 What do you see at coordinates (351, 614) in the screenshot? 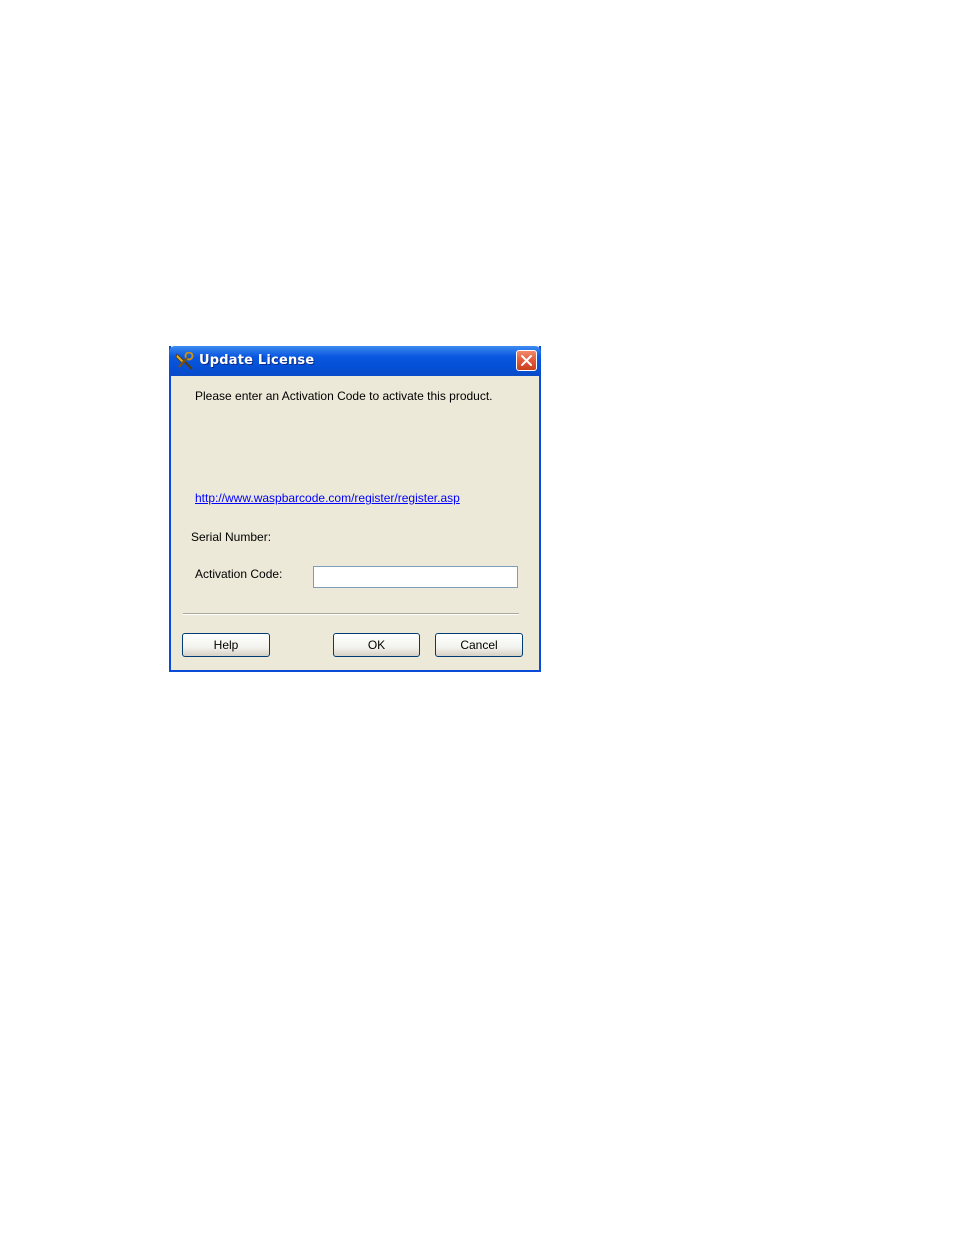
I see `separator-line` at bounding box center [351, 614].